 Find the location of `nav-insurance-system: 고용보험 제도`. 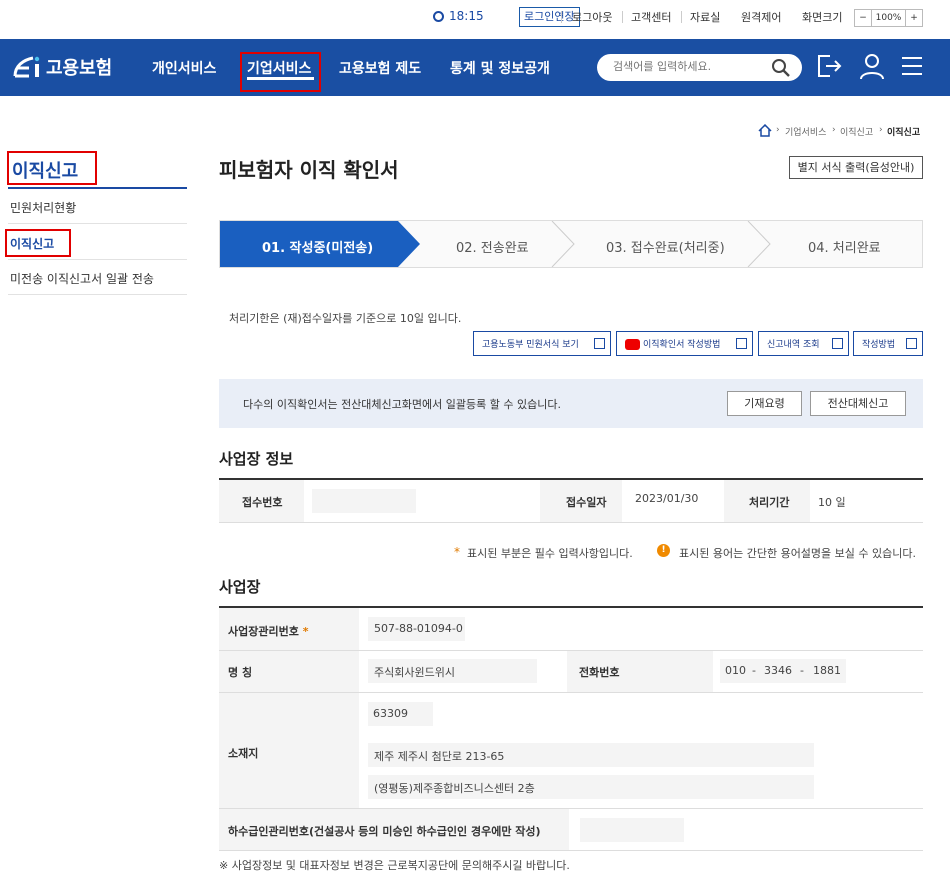

nav-insurance-system: 고용보험 제도 is located at coordinates (380, 68).